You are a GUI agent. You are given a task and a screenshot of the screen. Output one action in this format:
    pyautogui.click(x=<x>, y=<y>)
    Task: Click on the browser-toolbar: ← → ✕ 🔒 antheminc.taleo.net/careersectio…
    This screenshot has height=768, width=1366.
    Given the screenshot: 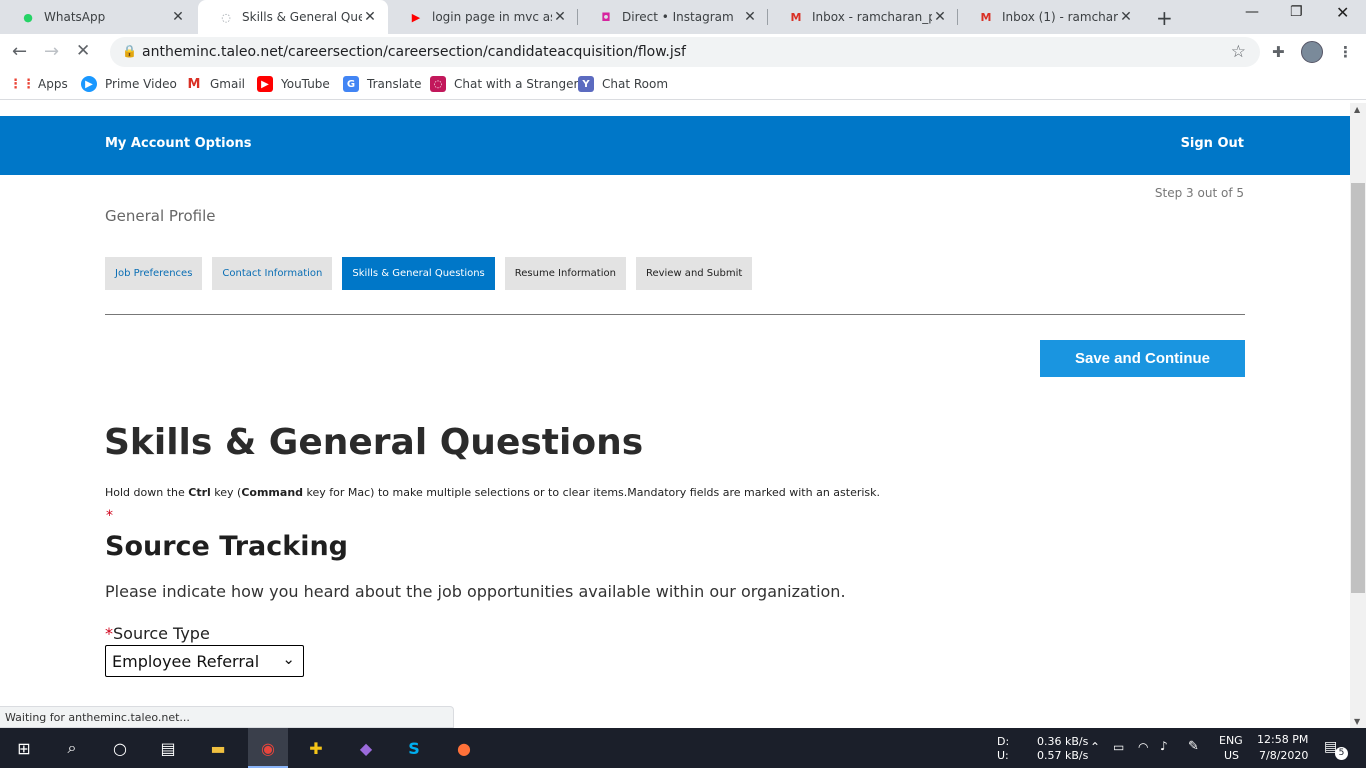 What is the action you would take?
    pyautogui.click(x=683, y=52)
    